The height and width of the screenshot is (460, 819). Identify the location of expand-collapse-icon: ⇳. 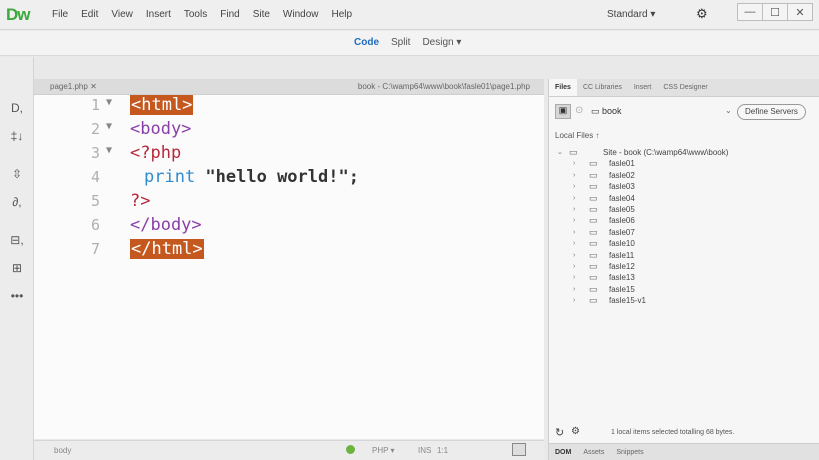
(17, 178).